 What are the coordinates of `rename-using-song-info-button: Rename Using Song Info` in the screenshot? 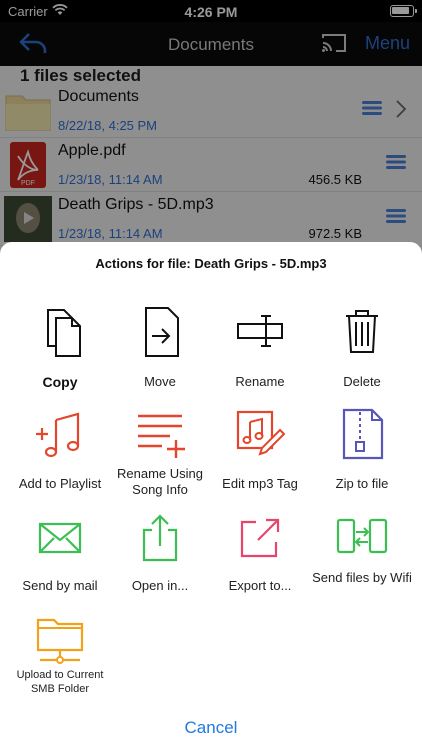 It's located at (160, 452).